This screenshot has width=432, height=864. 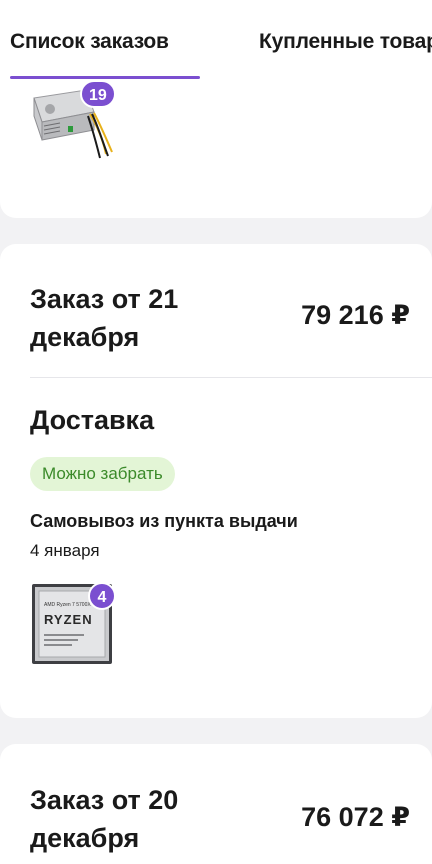 I want to click on order-tabs: Список заказов Купленные товары, so click(x=216, y=41).